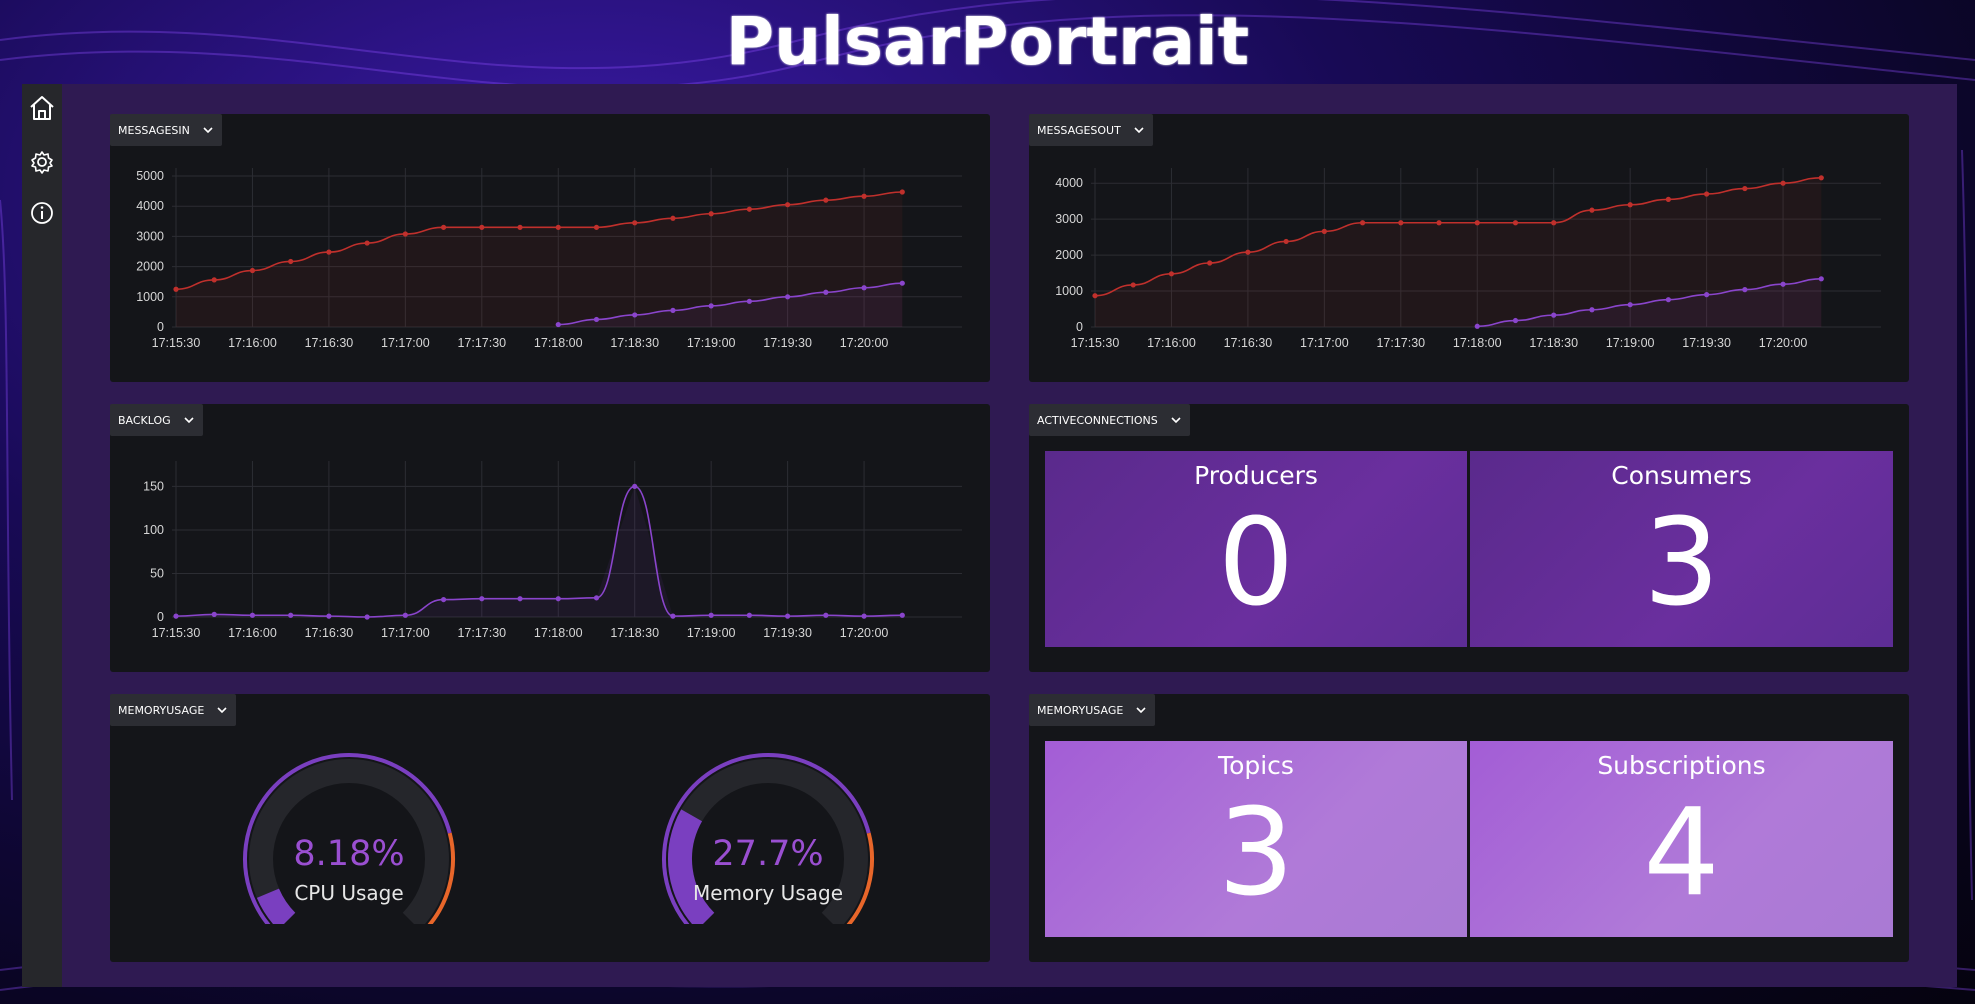  I want to click on subscriptions-tile: Subscriptions 4, so click(1681, 839).